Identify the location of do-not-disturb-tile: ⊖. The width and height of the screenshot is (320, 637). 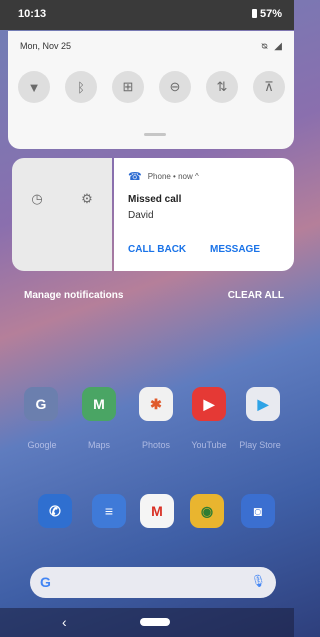
(175, 87).